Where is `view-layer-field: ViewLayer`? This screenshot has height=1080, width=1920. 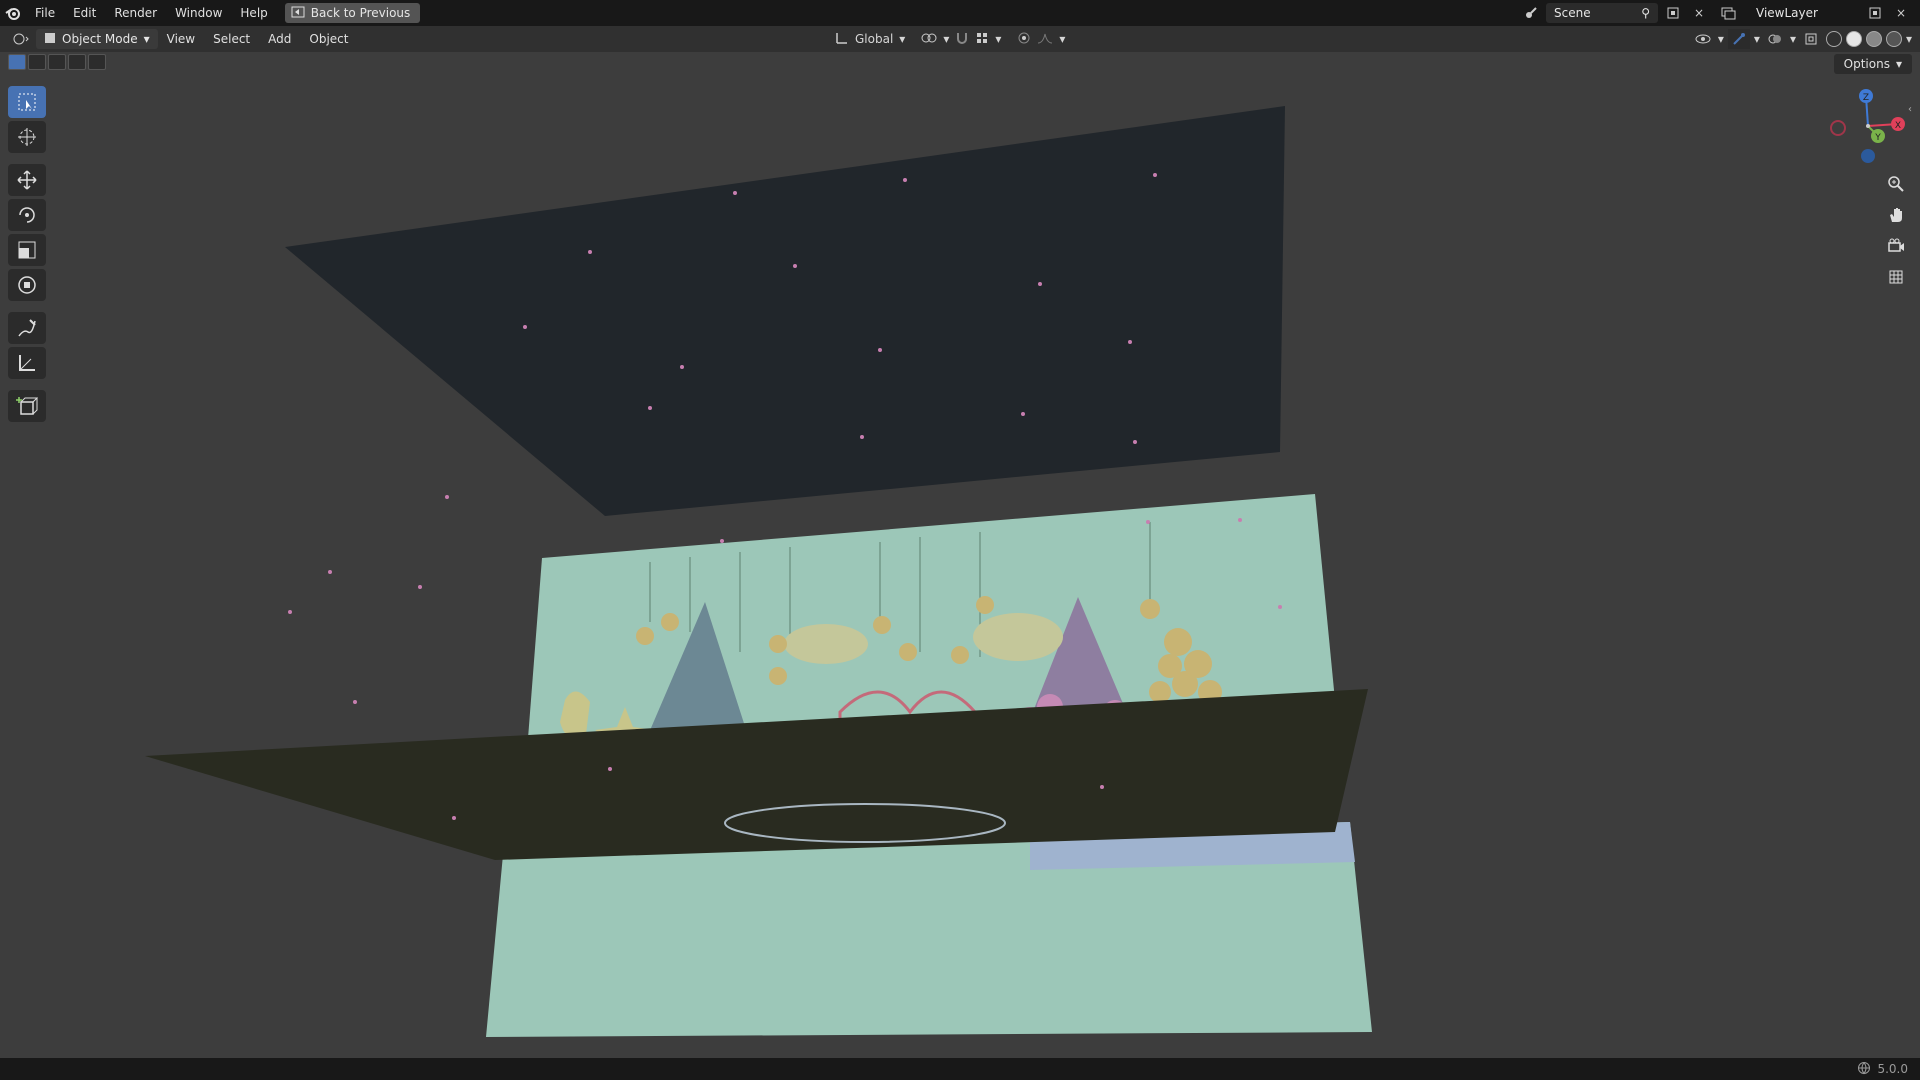 view-layer-field: ViewLayer is located at coordinates (1804, 13).